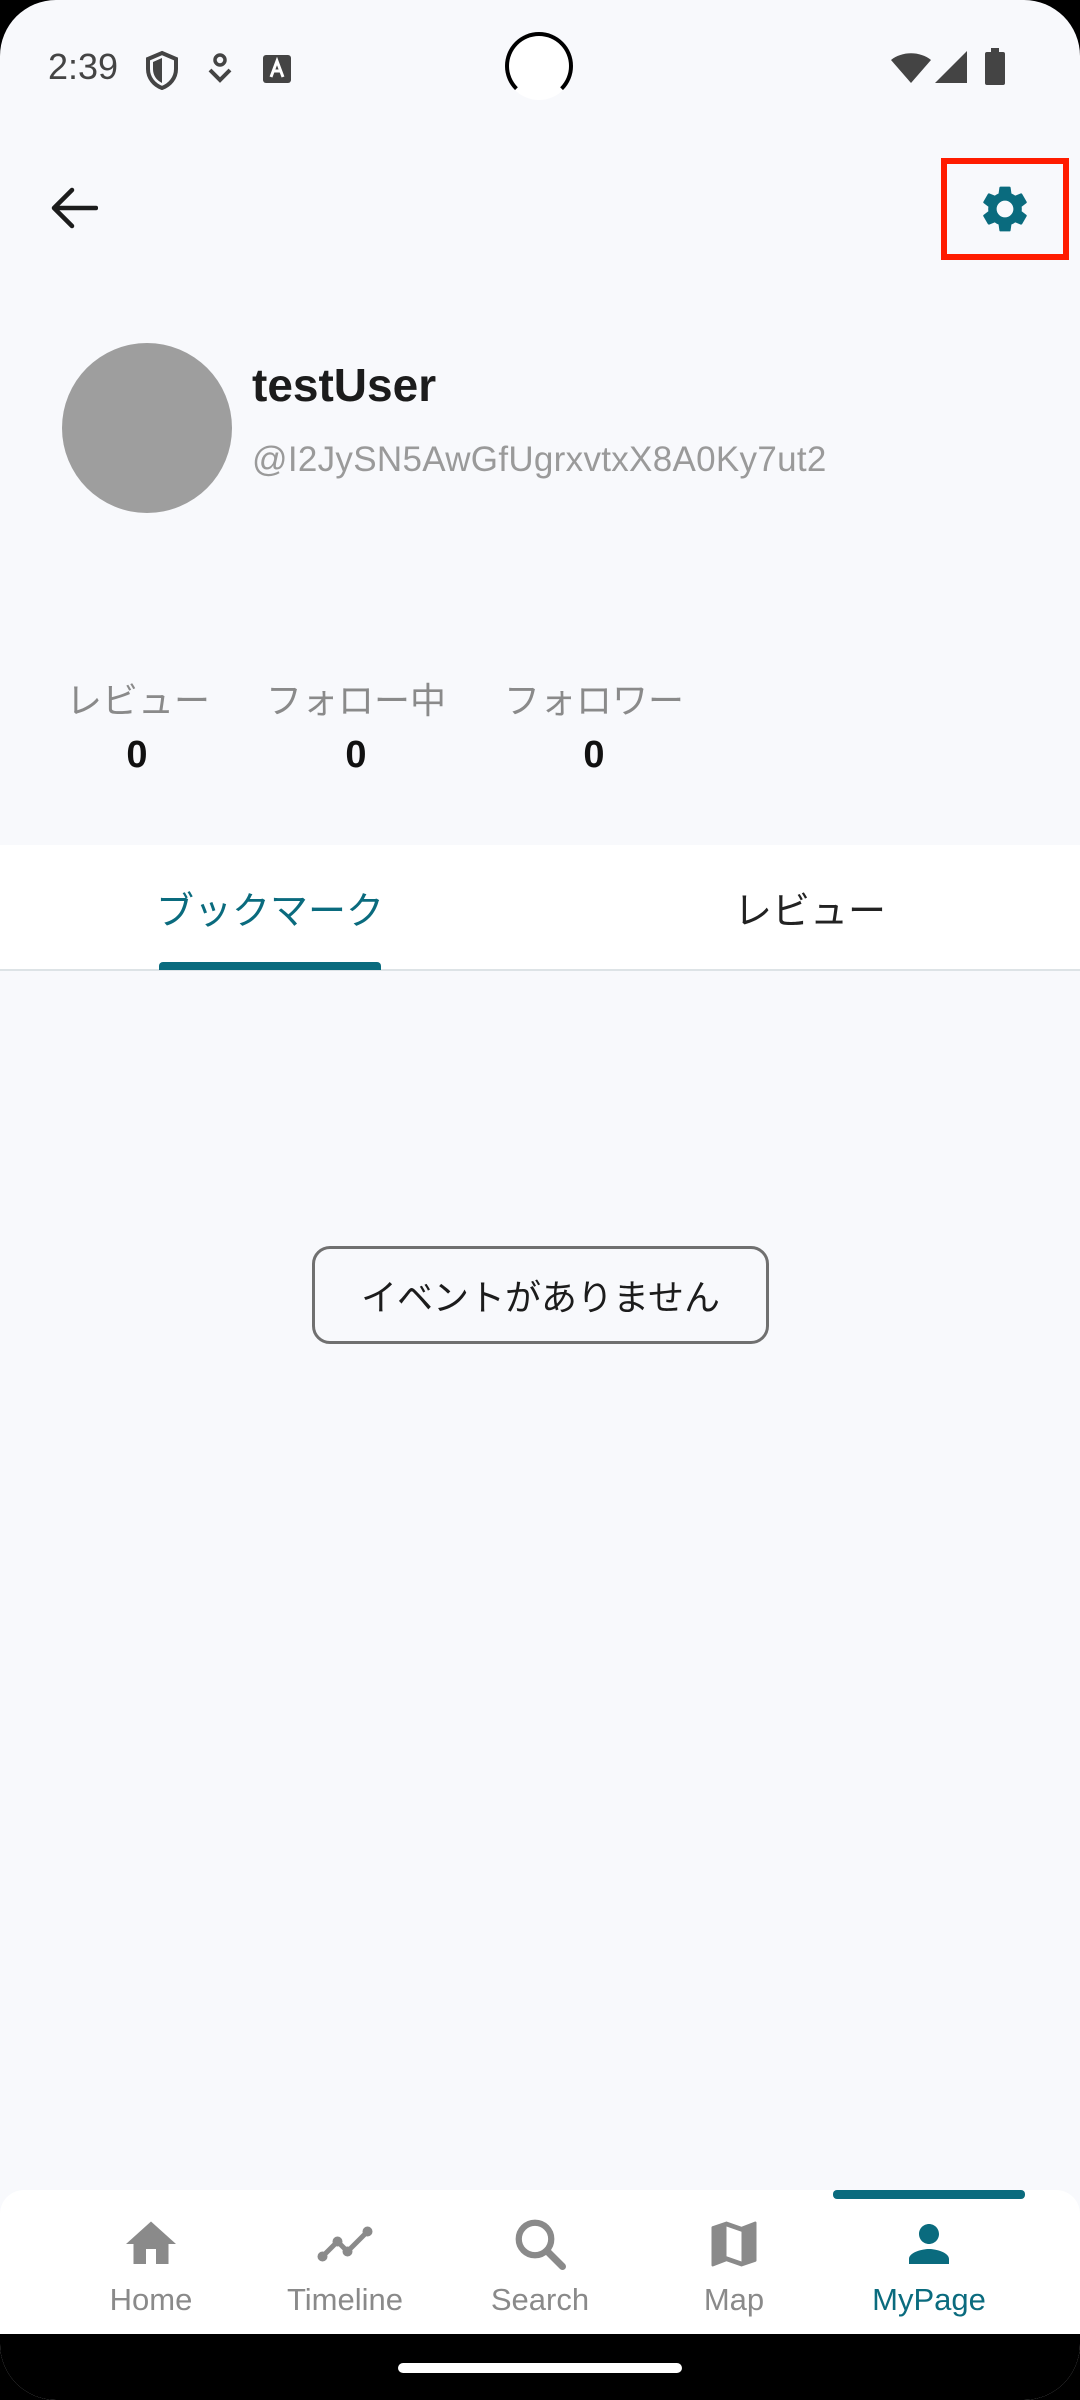 This screenshot has height=2400, width=1080. What do you see at coordinates (929, 2244) in the screenshot?
I see `person-icon` at bounding box center [929, 2244].